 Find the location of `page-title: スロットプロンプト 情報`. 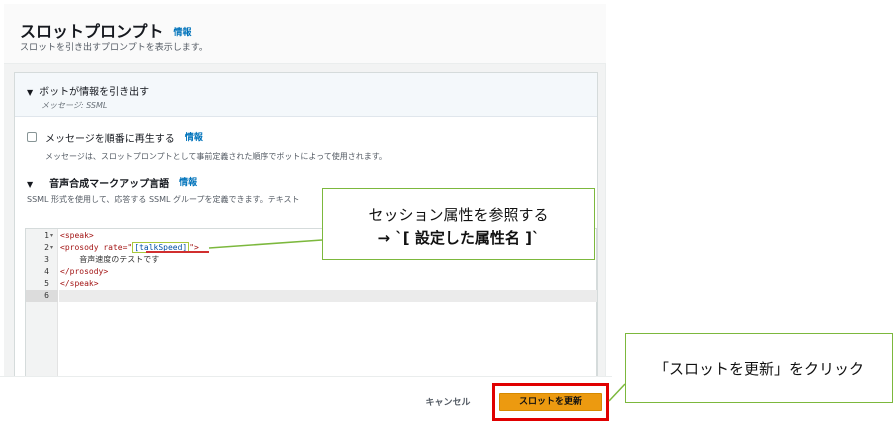

page-title: スロットプロンプト 情報 is located at coordinates (106, 30).